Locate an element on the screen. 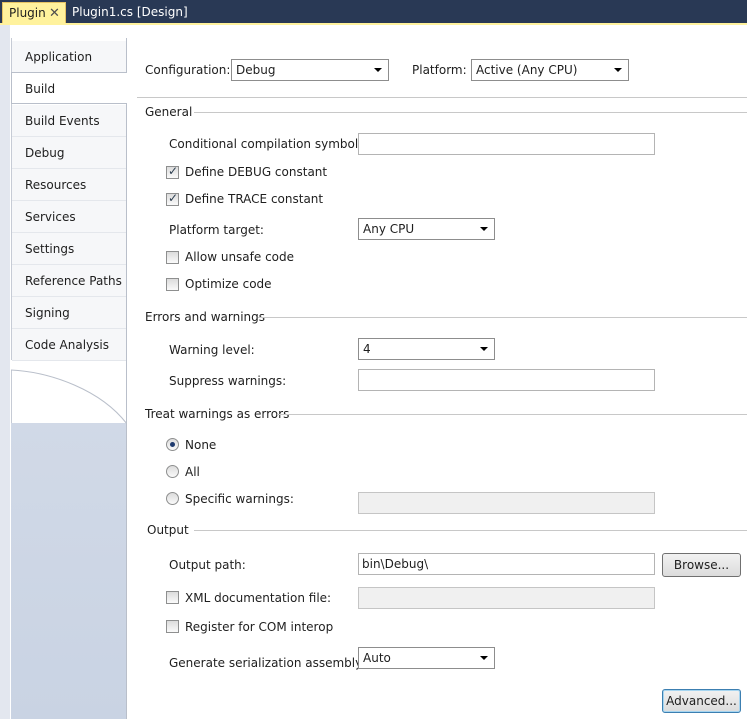 The image size is (747, 719). treat-all-label: All is located at coordinates (192, 472).